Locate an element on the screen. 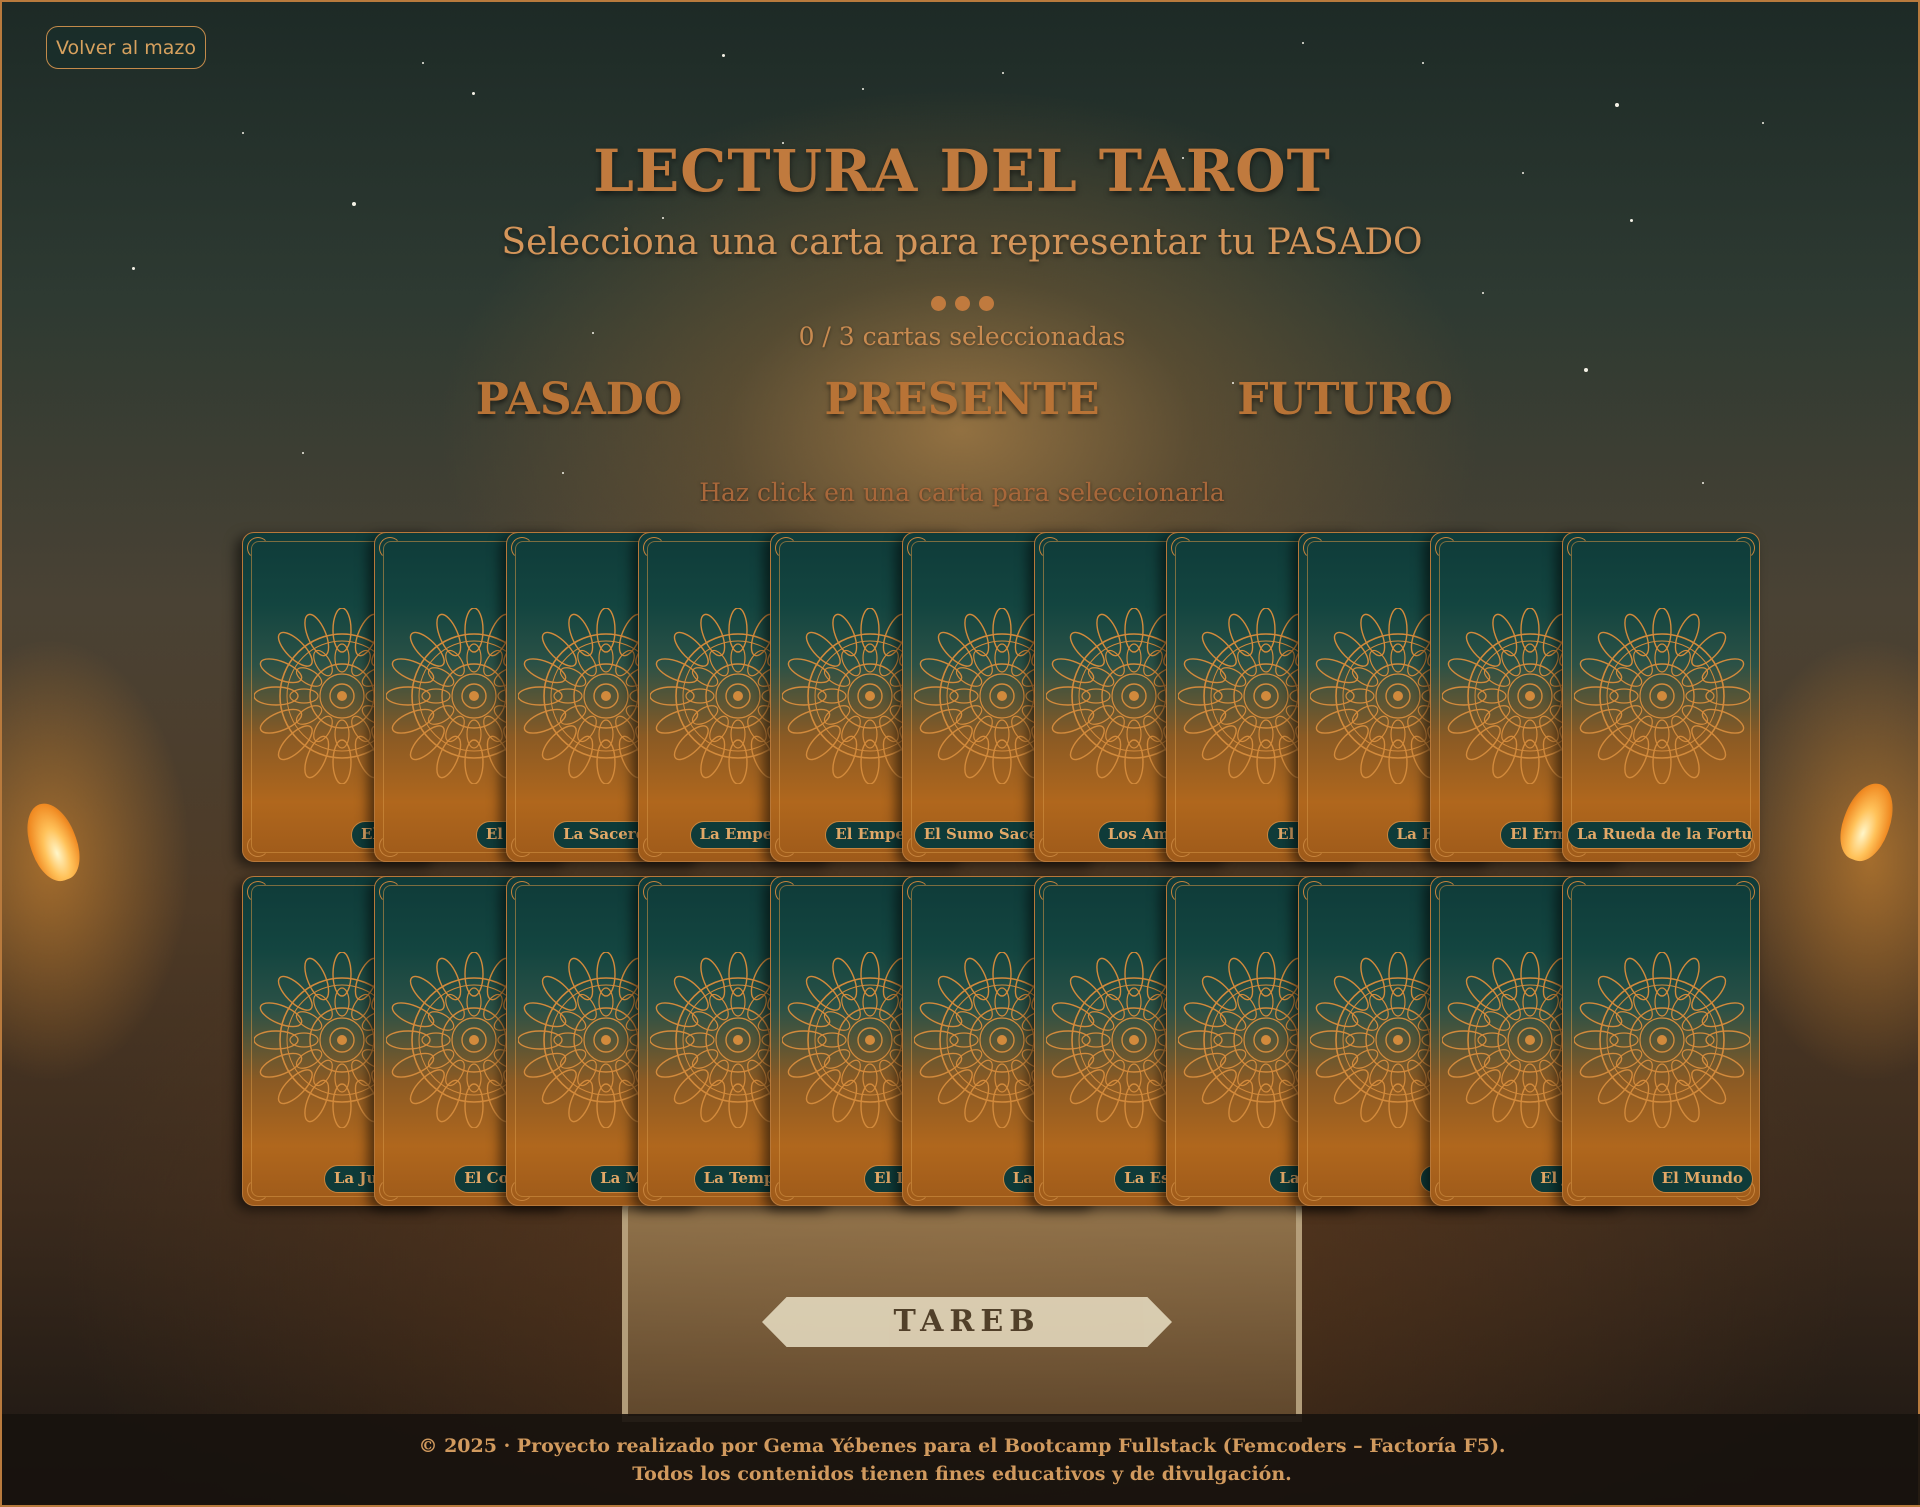 This screenshot has width=1920, height=1507. page-title: LECTURA DEL TAROT is located at coordinates (962, 171).